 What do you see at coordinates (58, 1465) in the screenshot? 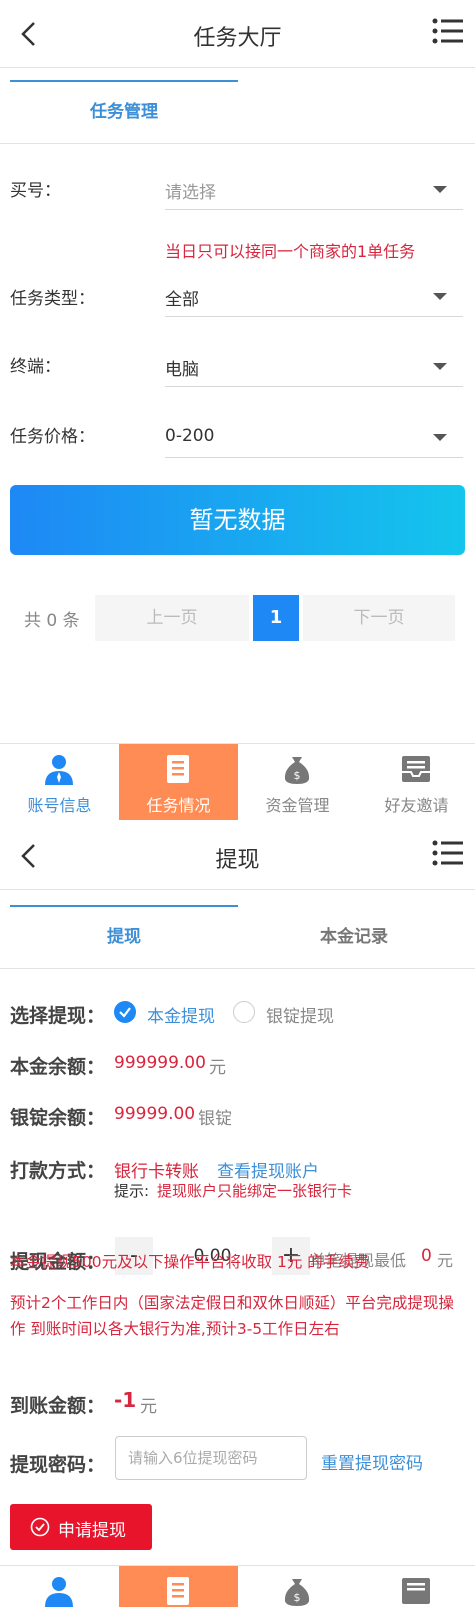
I see `withdraw-password-label: 提现密码：` at bounding box center [58, 1465].